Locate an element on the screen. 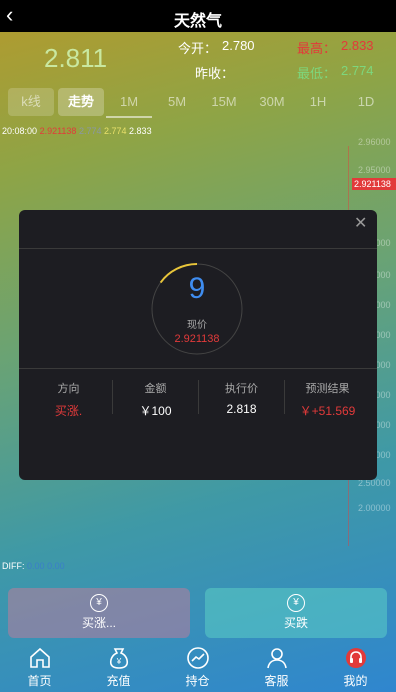 The image size is (396, 692). col-header: 金额 is located at coordinates (155, 389).